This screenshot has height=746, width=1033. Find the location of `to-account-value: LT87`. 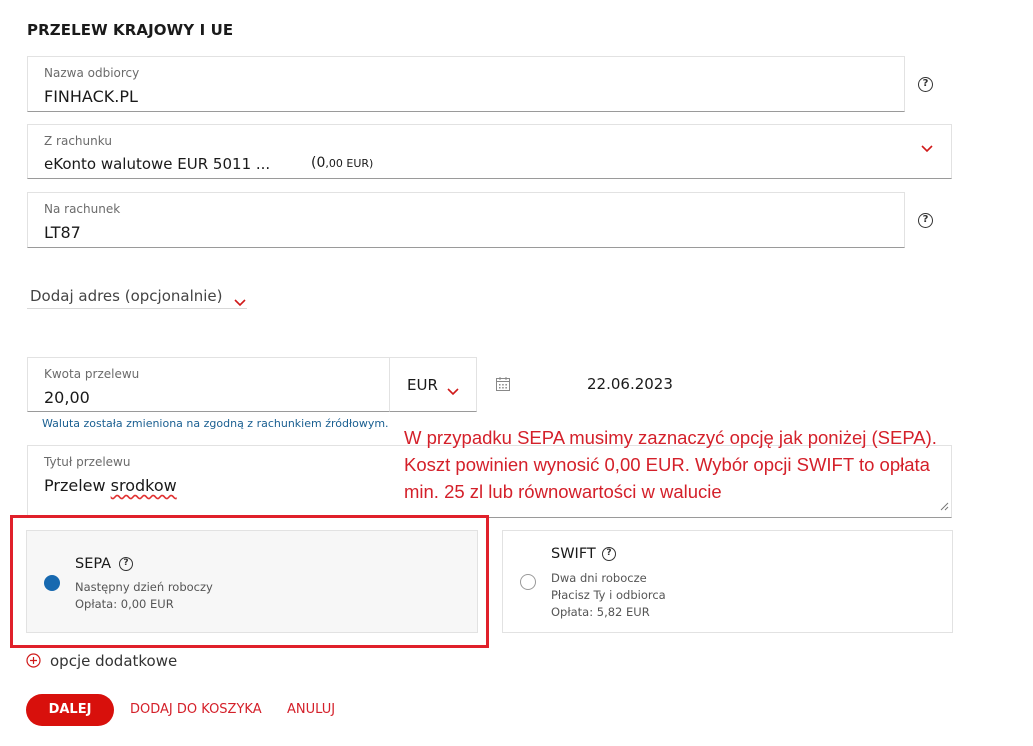

to-account-value: LT87 is located at coordinates (62, 232).